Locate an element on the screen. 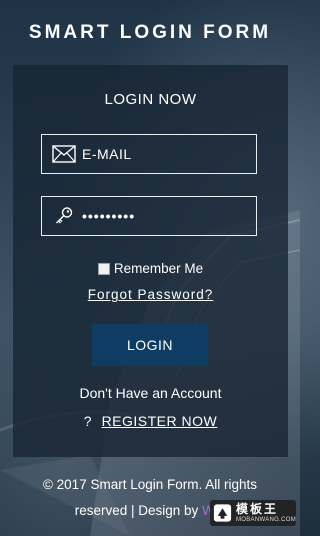 Image resolution: width=320 pixels, height=536 pixels. password-value: ••••••••• is located at coordinates (109, 216).